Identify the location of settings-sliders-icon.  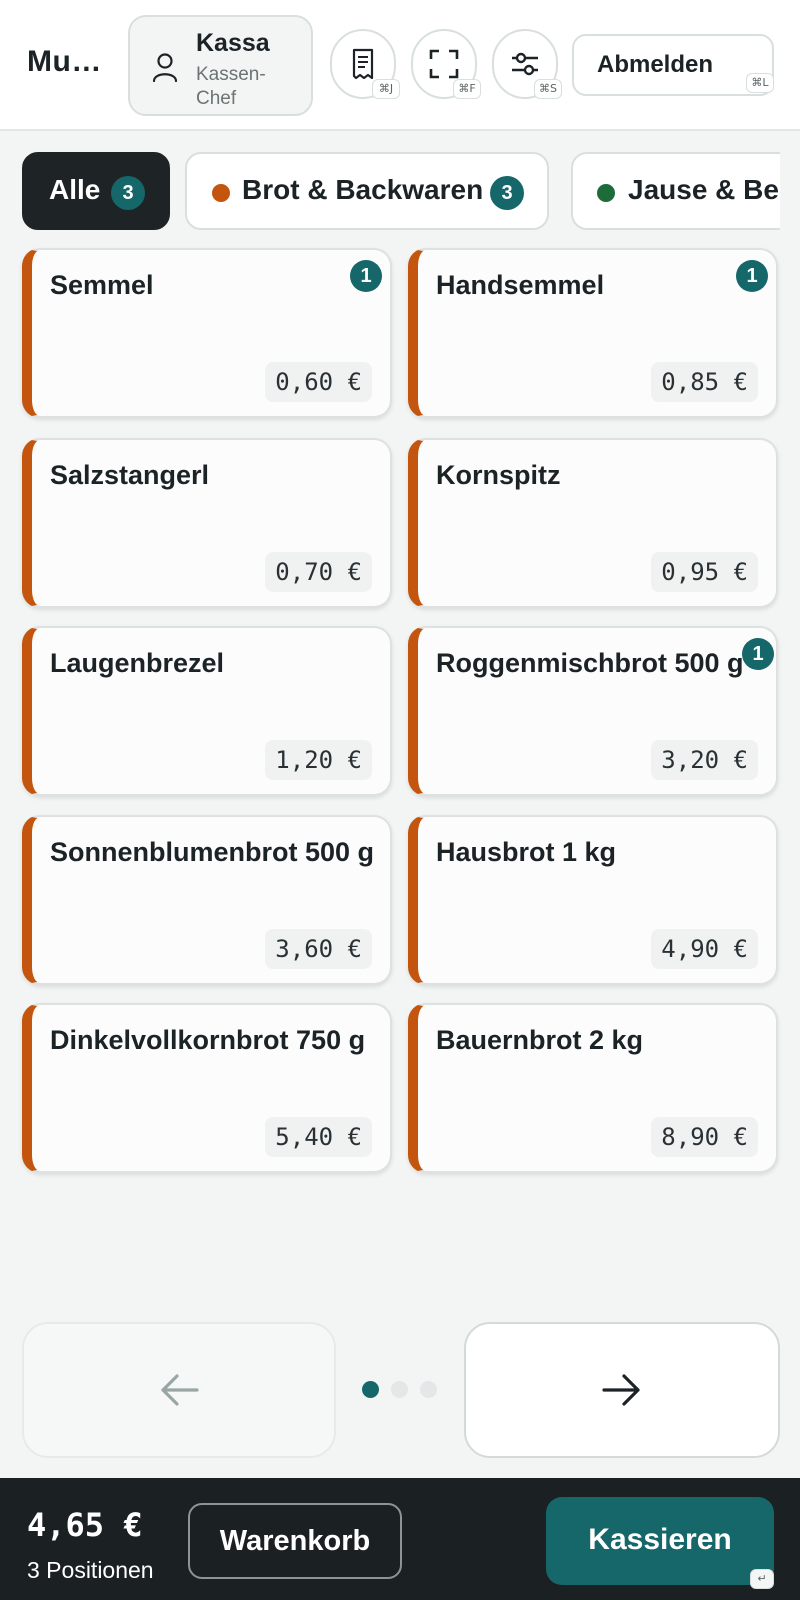
(525, 64).